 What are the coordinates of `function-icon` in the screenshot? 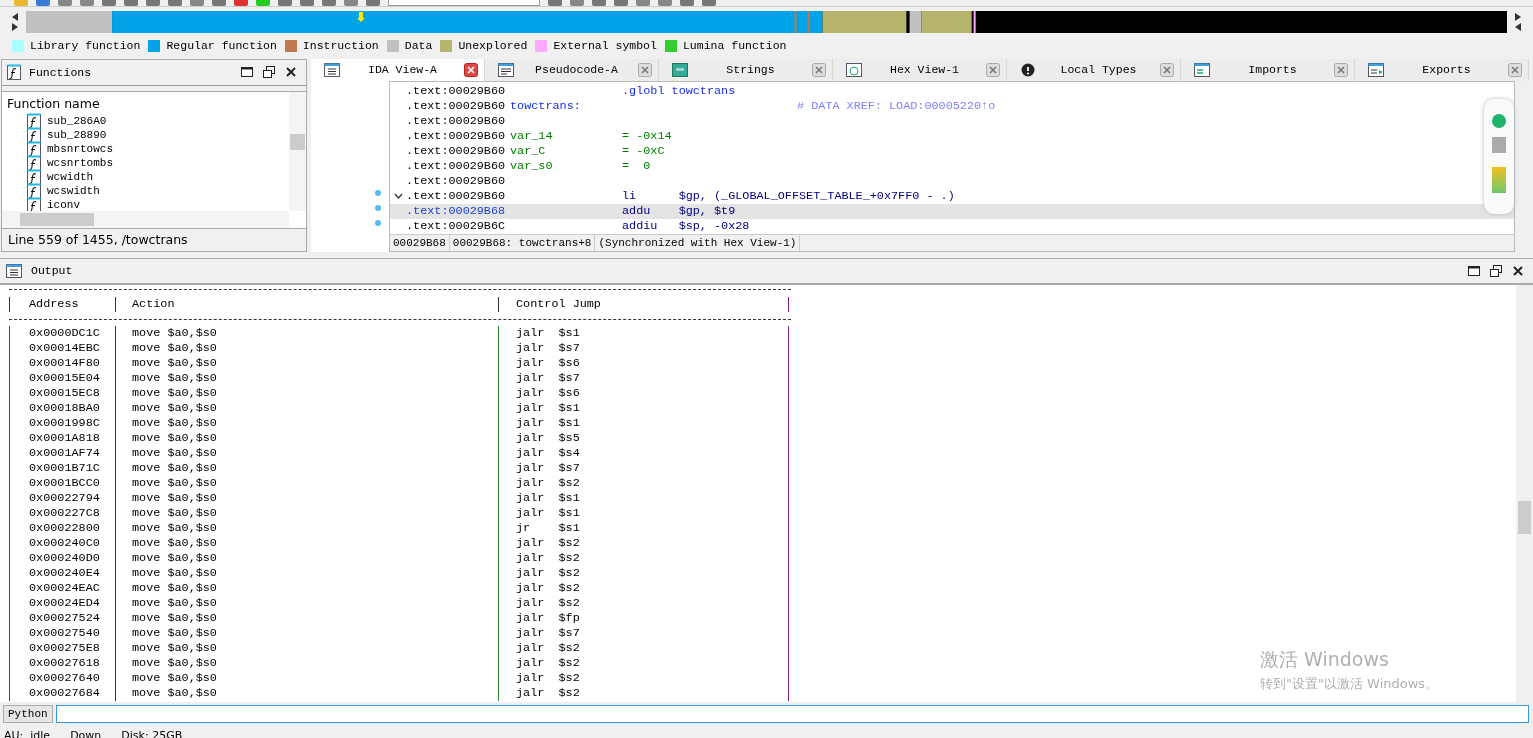 It's located at (14, 72).